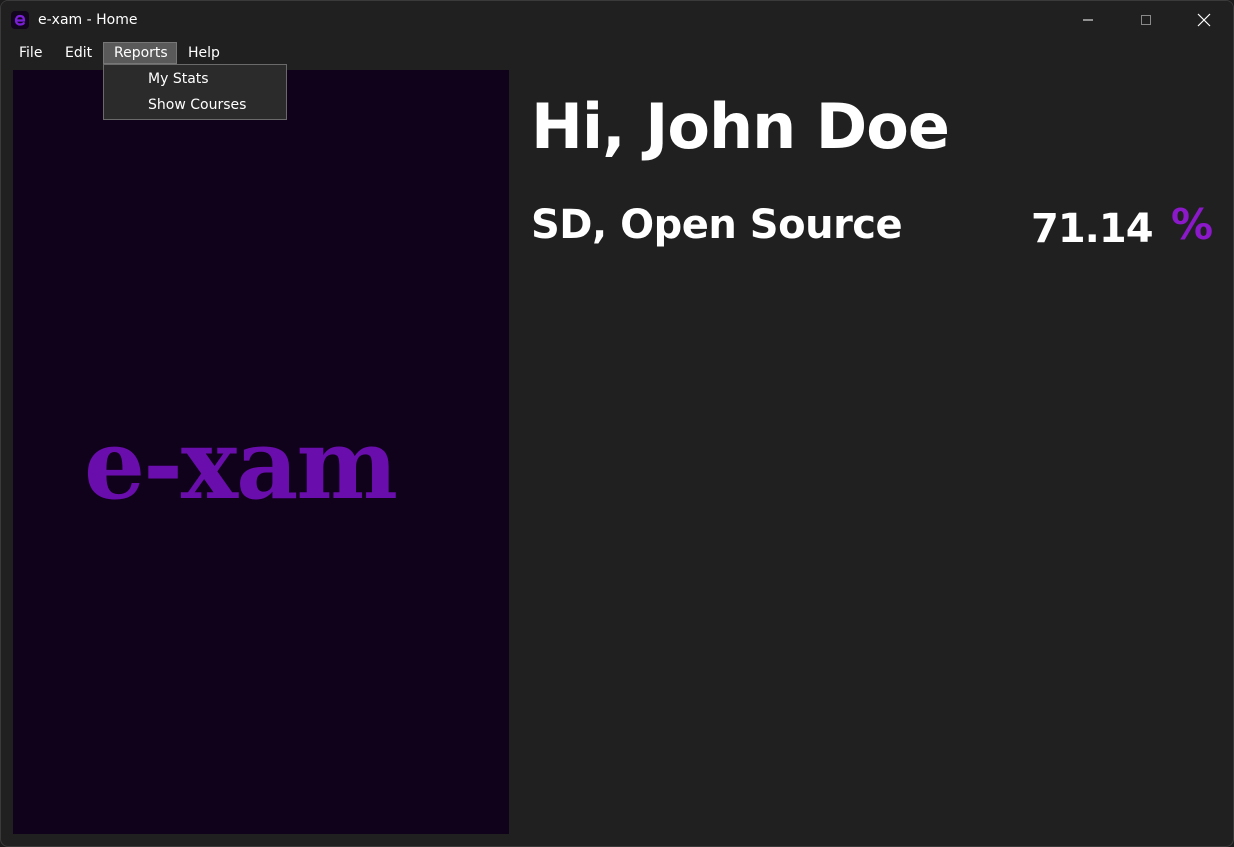 This screenshot has width=1234, height=847. I want to click on menu-reports: Reports, so click(140, 53).